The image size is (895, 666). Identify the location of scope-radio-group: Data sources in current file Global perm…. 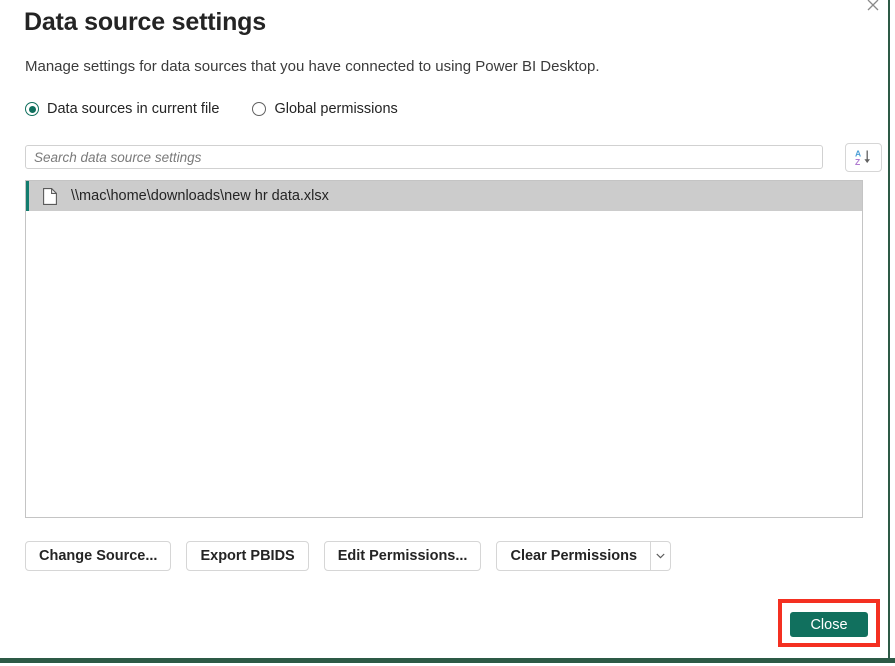
(211, 109).